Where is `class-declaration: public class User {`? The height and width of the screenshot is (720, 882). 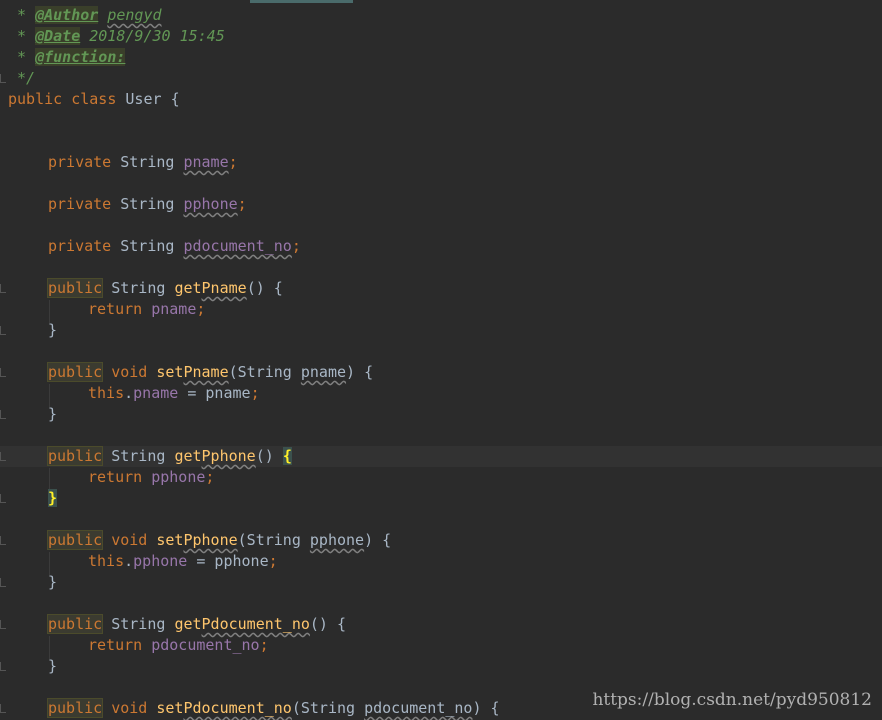 class-declaration: public class User { is located at coordinates (94, 99).